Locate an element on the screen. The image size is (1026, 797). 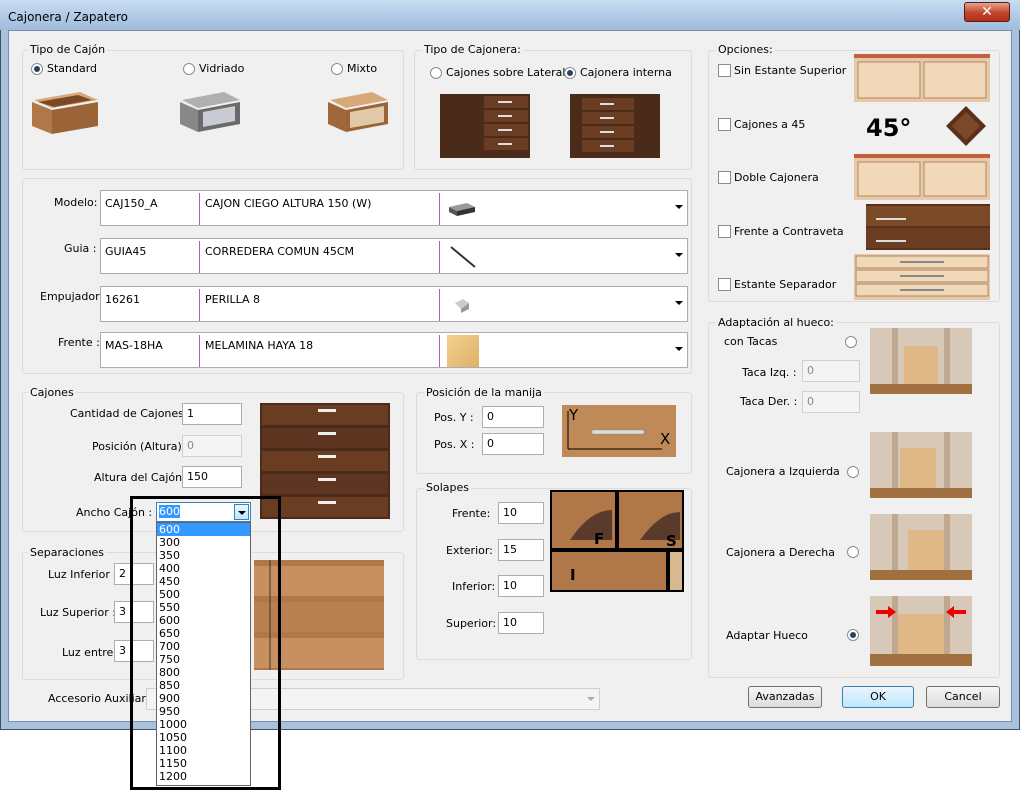
frente-a-contraveta-label: Frente a Contraveta is located at coordinates (789, 231).